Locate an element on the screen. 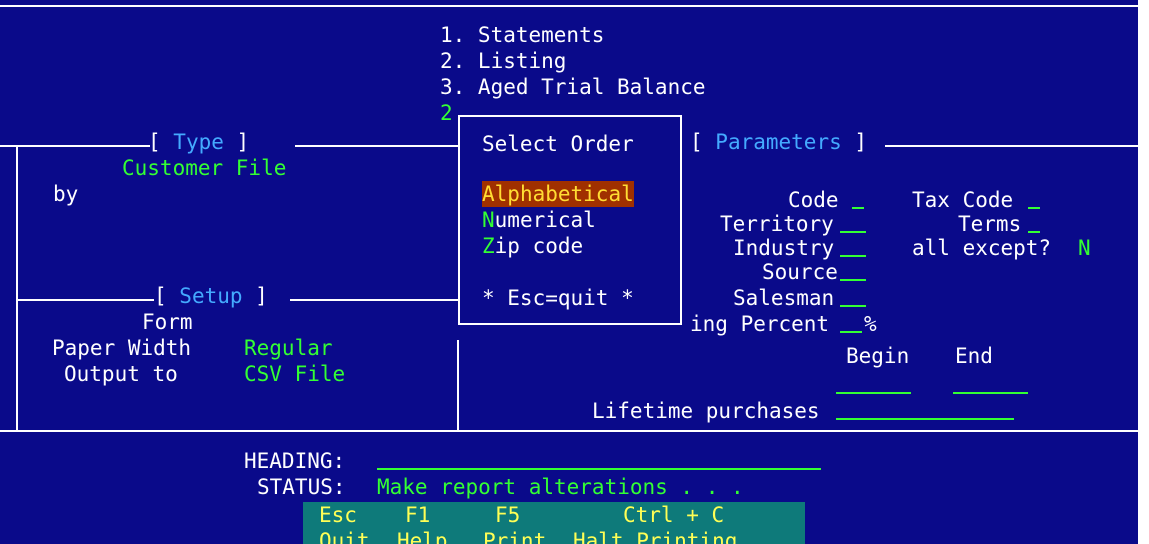 Image resolution: width=1149 pixels, height=544 pixels. form-label: Form is located at coordinates (167, 322).